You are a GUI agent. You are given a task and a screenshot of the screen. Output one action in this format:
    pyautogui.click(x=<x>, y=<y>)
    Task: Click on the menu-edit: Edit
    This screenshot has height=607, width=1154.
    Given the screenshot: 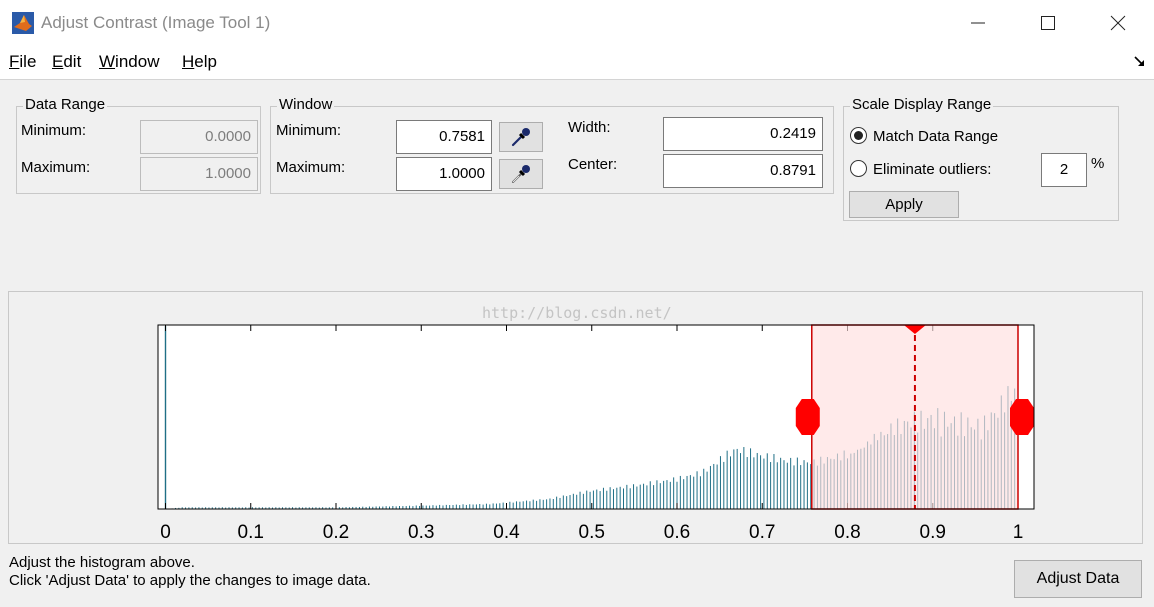 What is the action you would take?
    pyautogui.click(x=66, y=62)
    